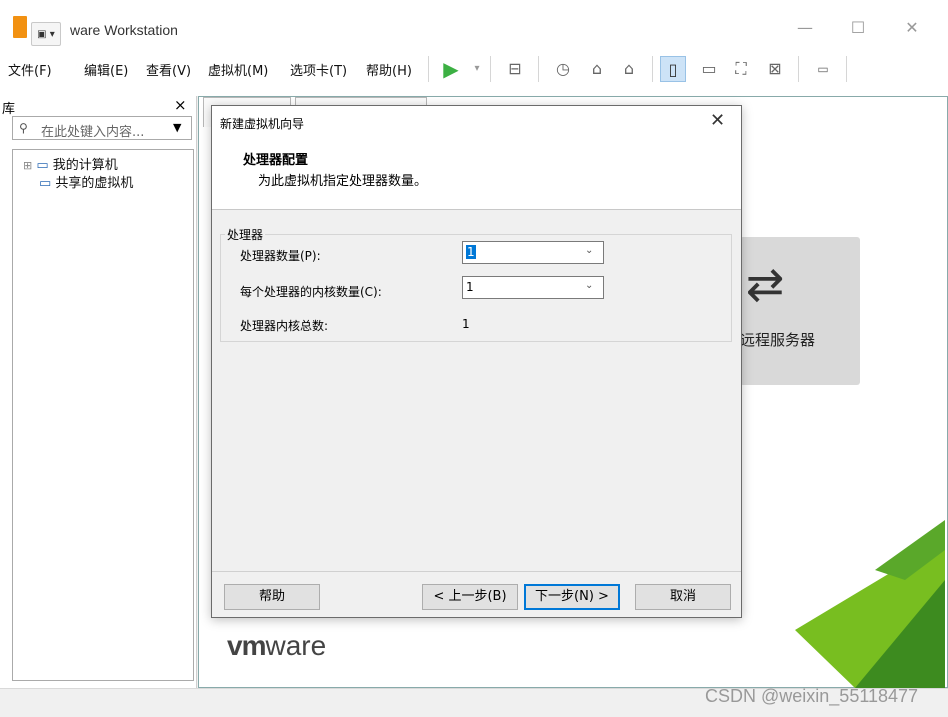  What do you see at coordinates (741, 69) in the screenshot?
I see `fullscreen-icon: ⛶` at bounding box center [741, 69].